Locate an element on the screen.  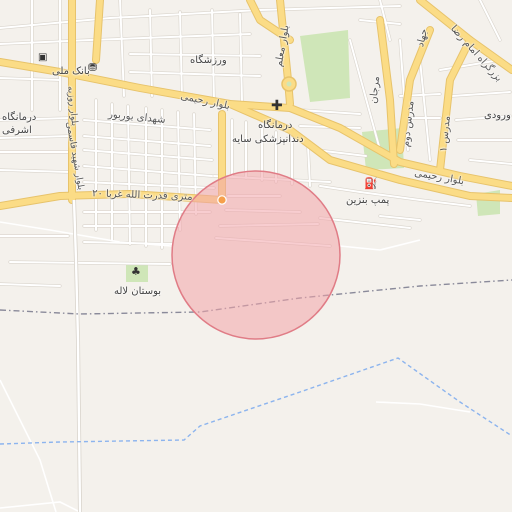
label-darmangah-sayeh-2: دندانپزشکی سایه is located at coordinates (268, 139).